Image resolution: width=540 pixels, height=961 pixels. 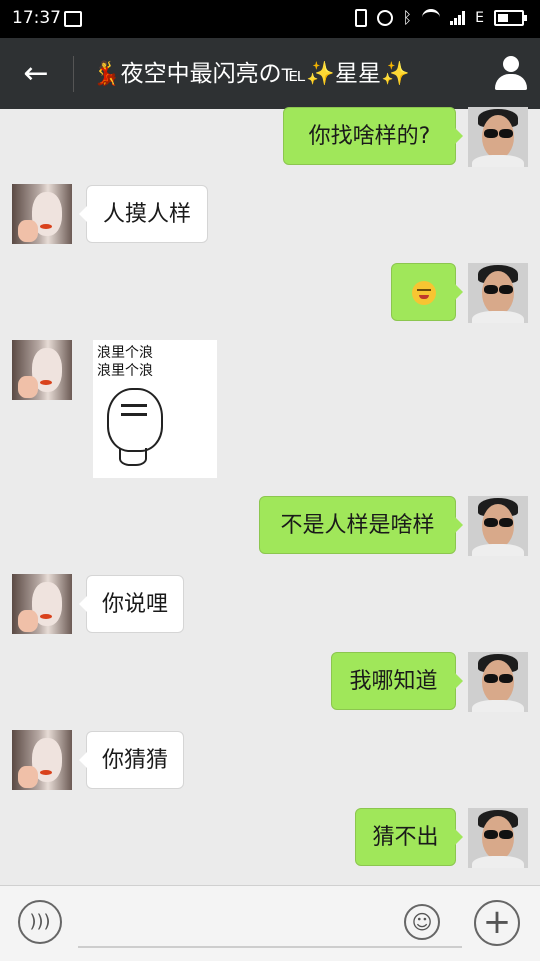 I want to click on chat-header: ← 💃夜空中最闪亮の℡✨星星✨, so click(x=270, y=73).